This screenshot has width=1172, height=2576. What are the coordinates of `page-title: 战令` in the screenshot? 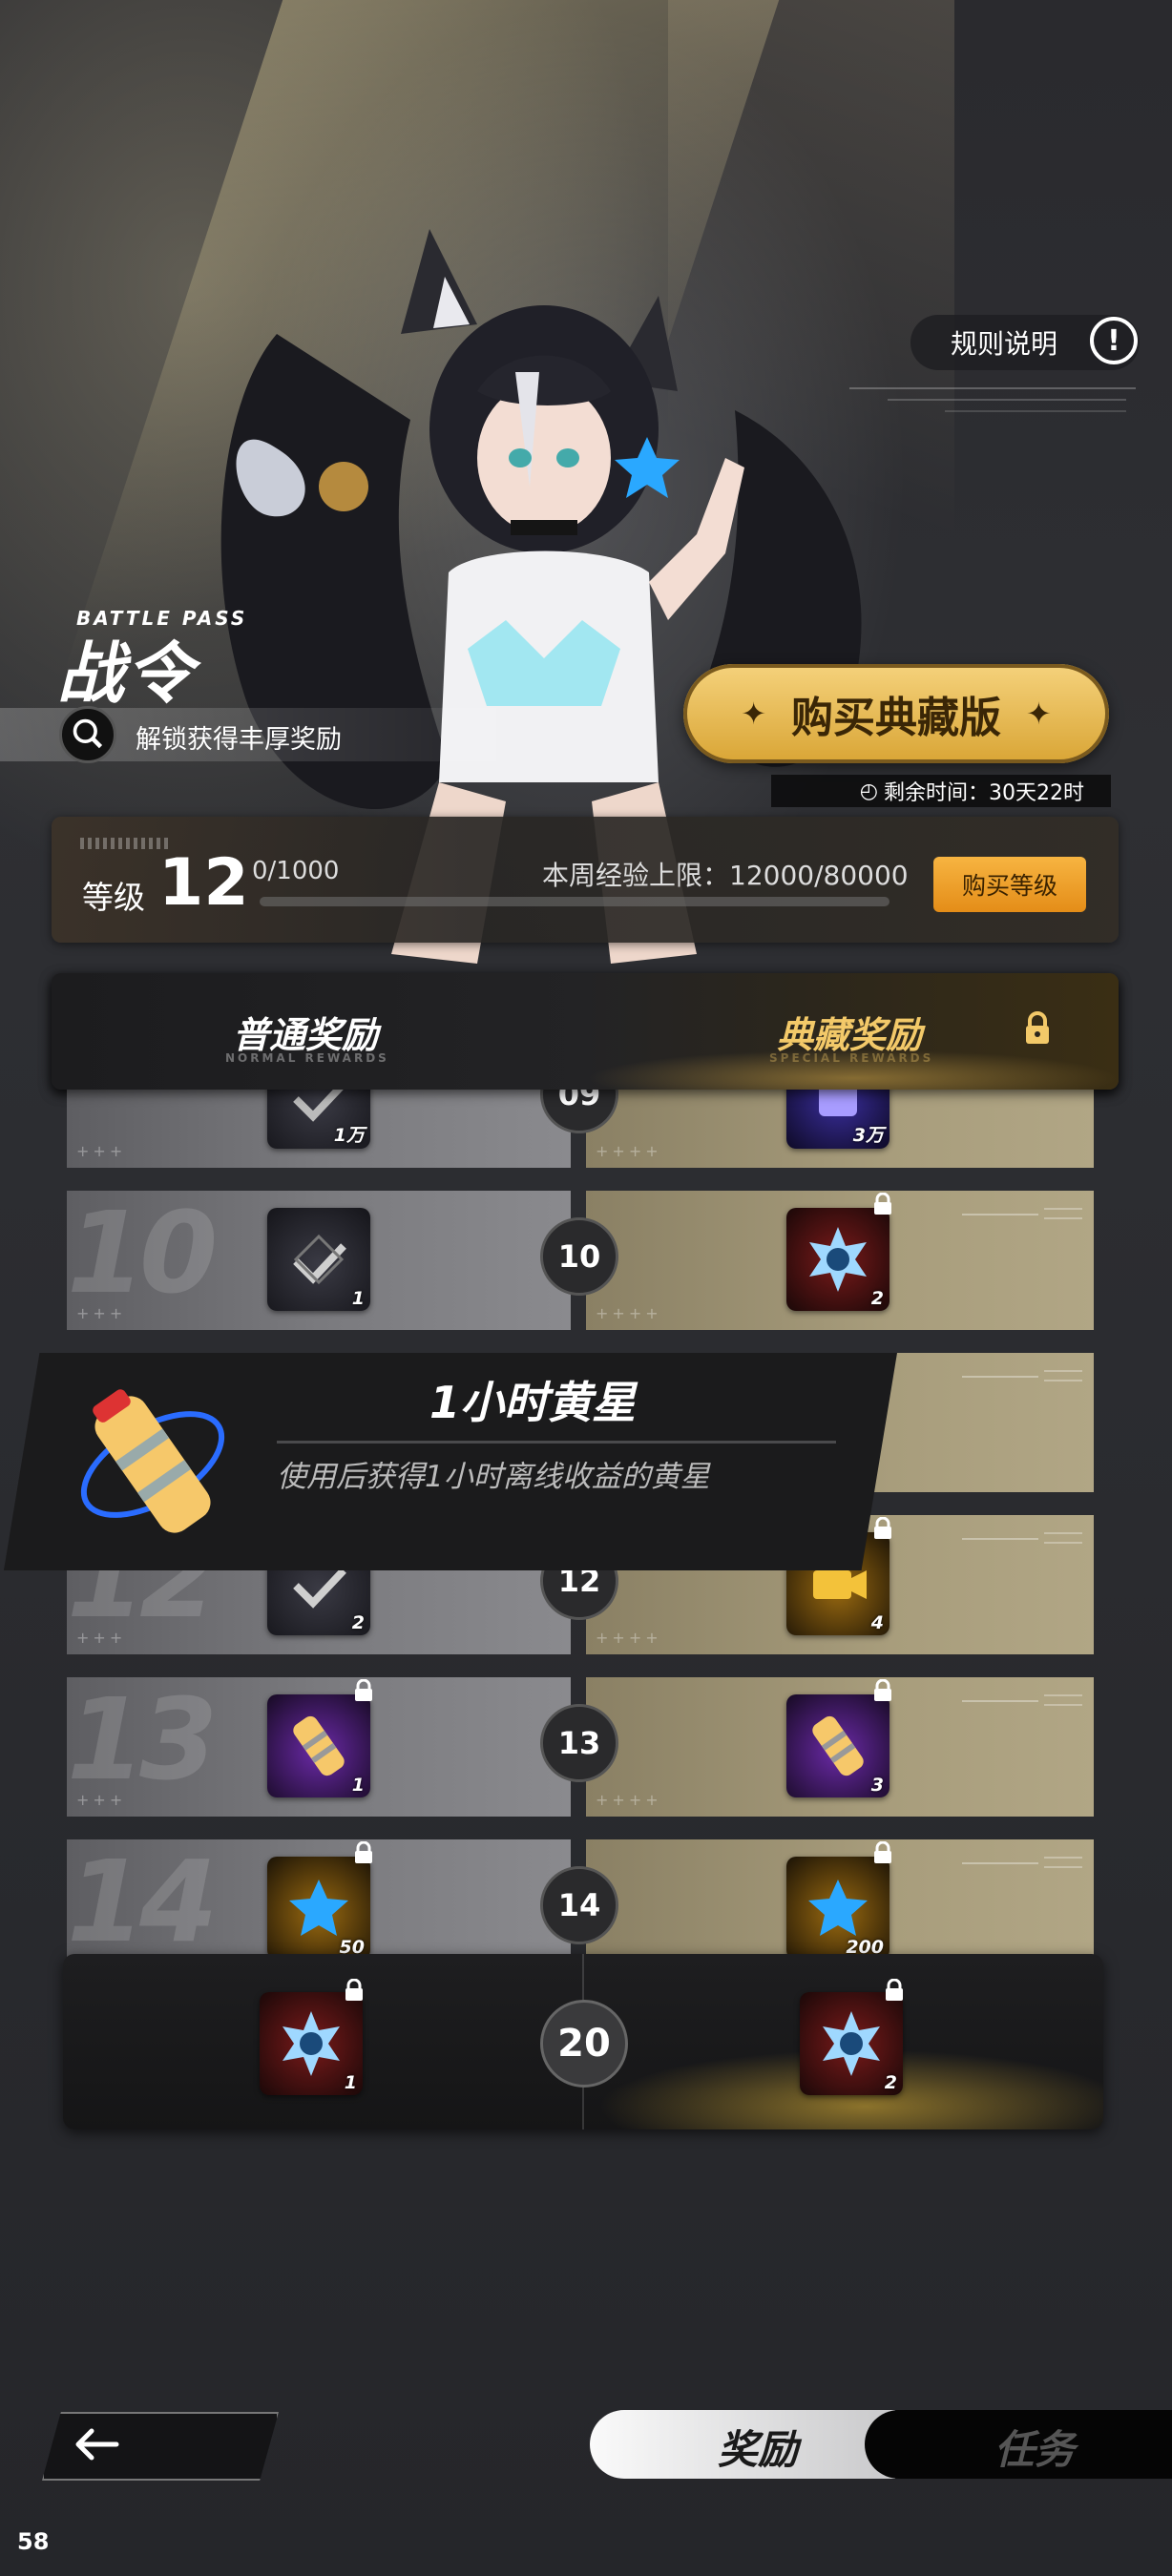 It's located at (126, 673).